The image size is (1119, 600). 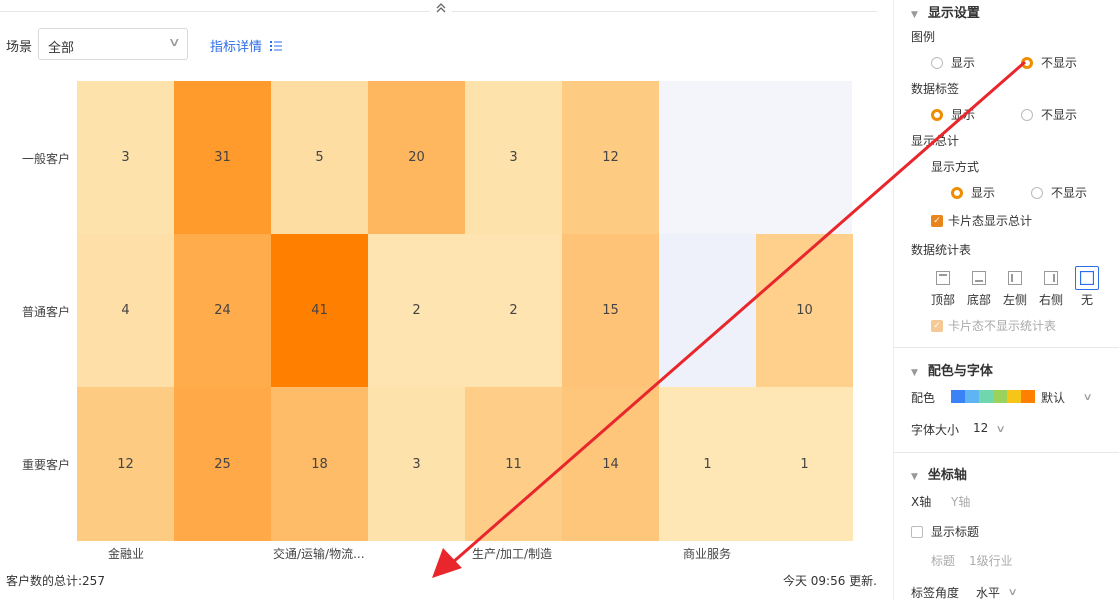 What do you see at coordinates (943, 561) in the screenshot?
I see `axis-title-label: 标题` at bounding box center [943, 561].